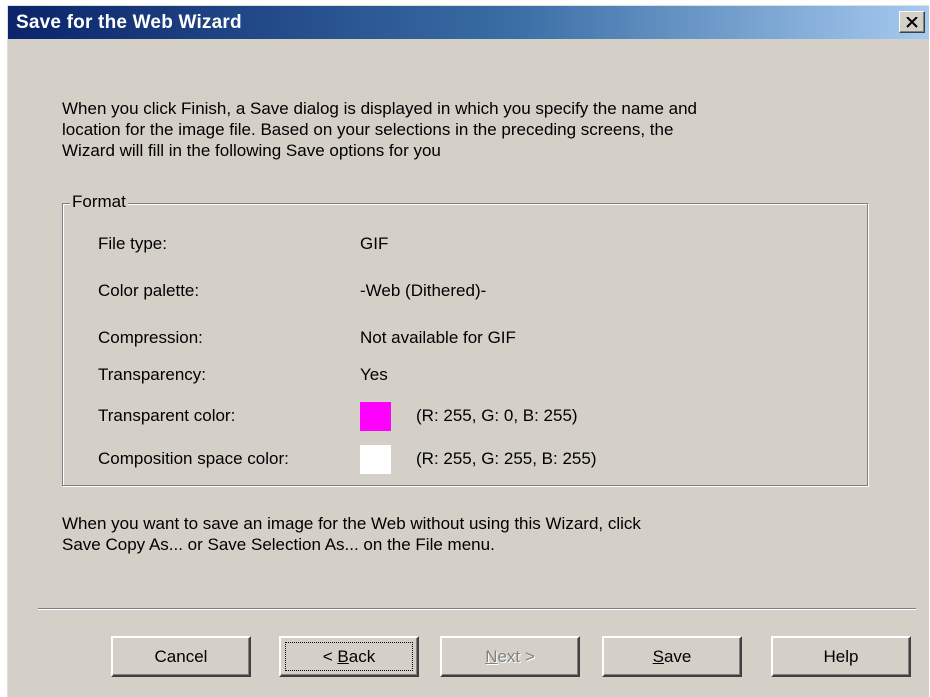 This screenshot has height=697, width=930. Describe the element at coordinates (99, 202) in the screenshot. I see `format-legend: Format` at that location.